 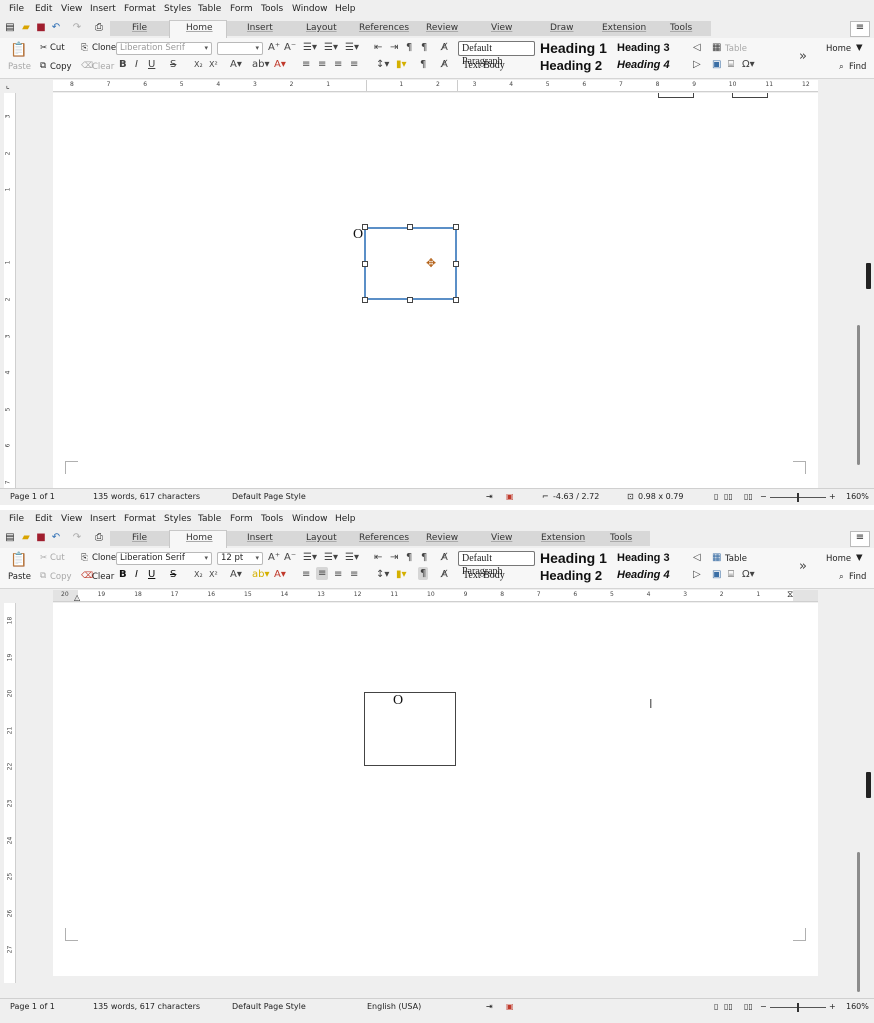 I want to click on indent-decrease-icon: ⇤, so click(x=378, y=47).